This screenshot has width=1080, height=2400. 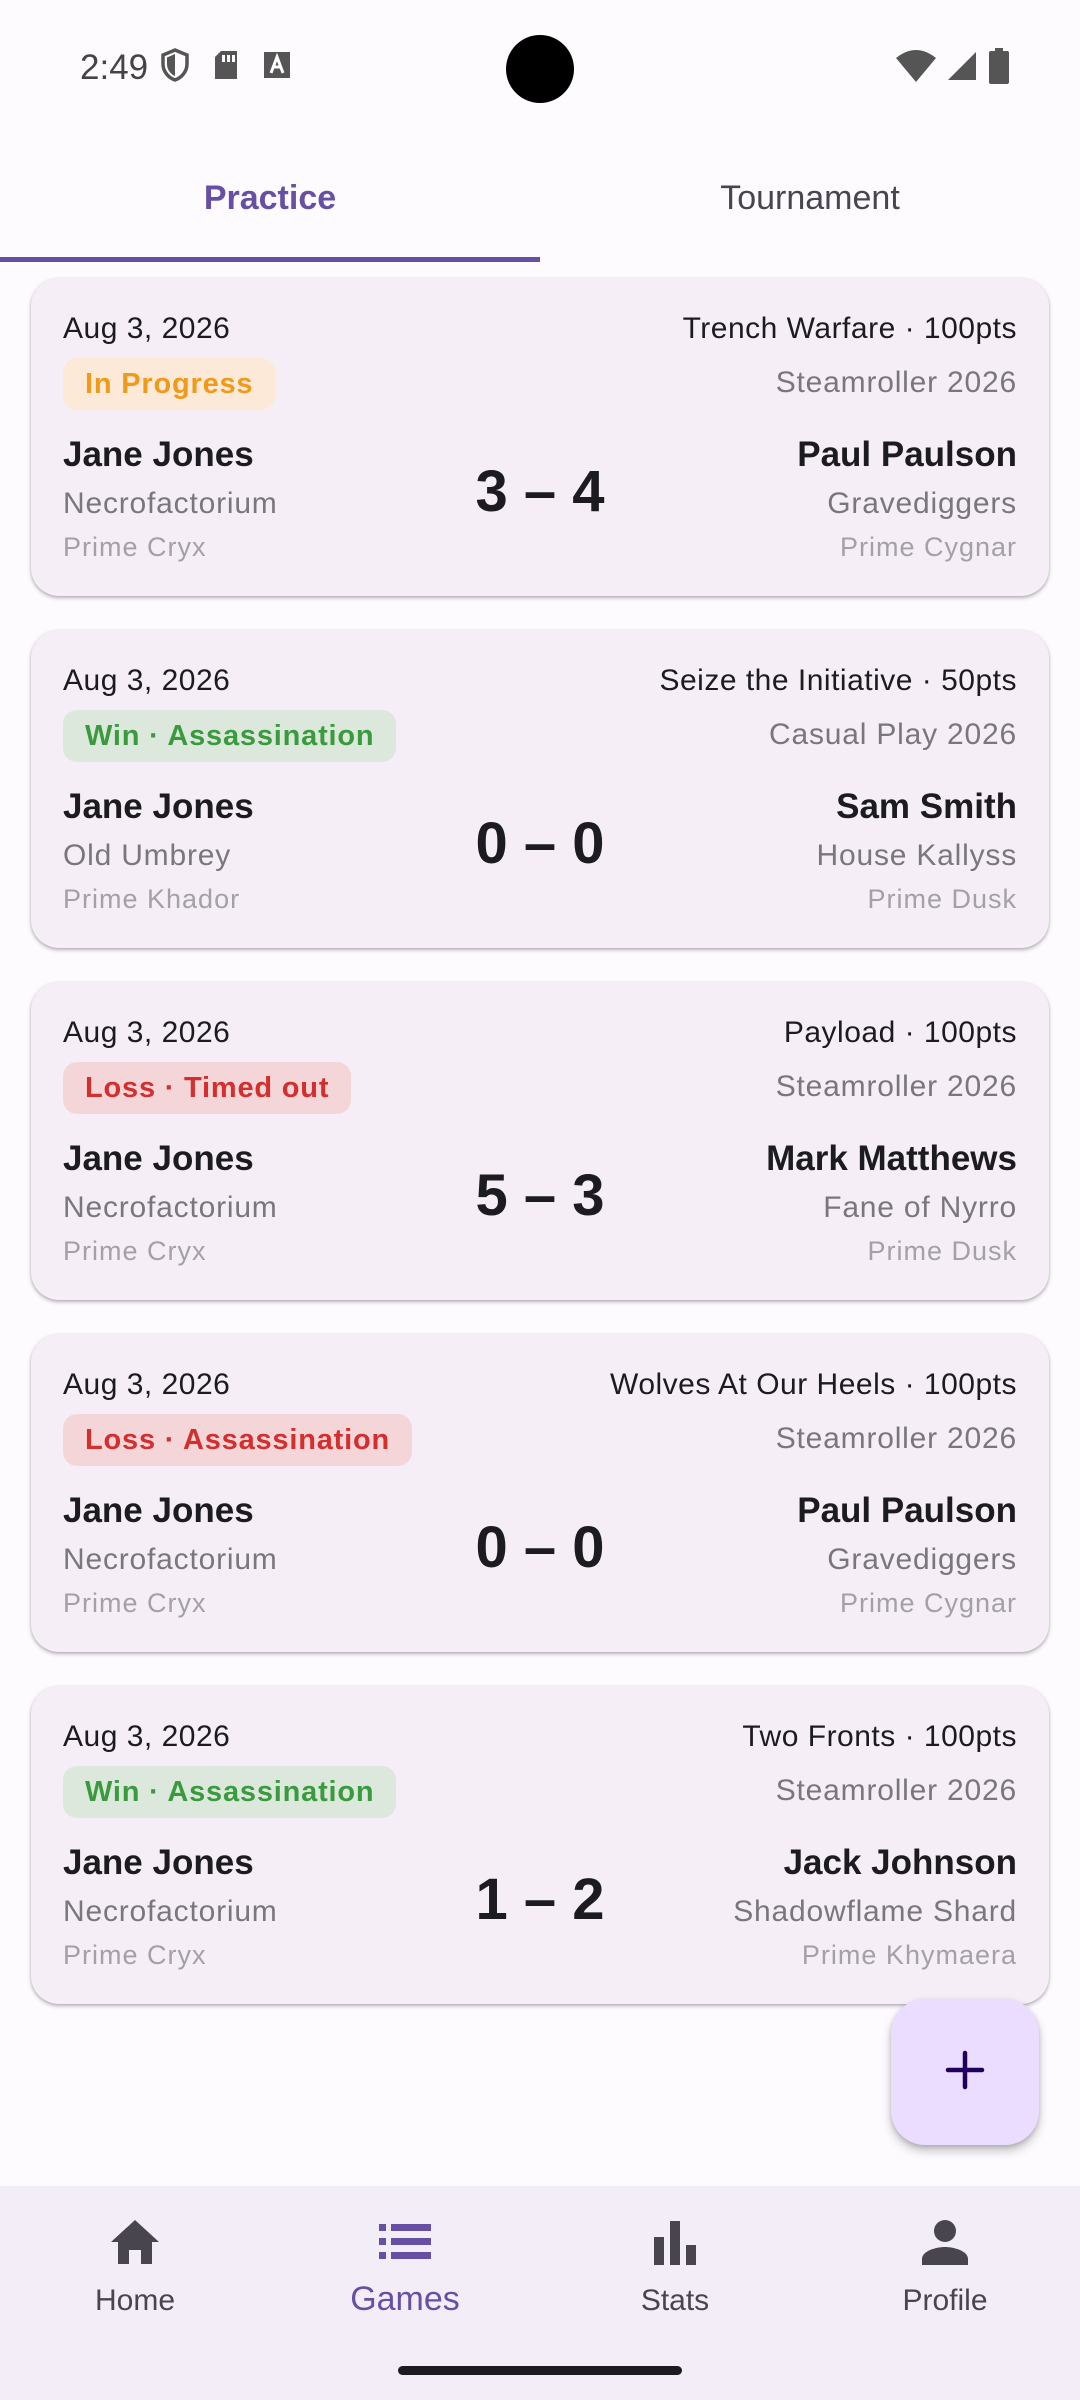 I want to click on home-icon, so click(x=135, y=2242).